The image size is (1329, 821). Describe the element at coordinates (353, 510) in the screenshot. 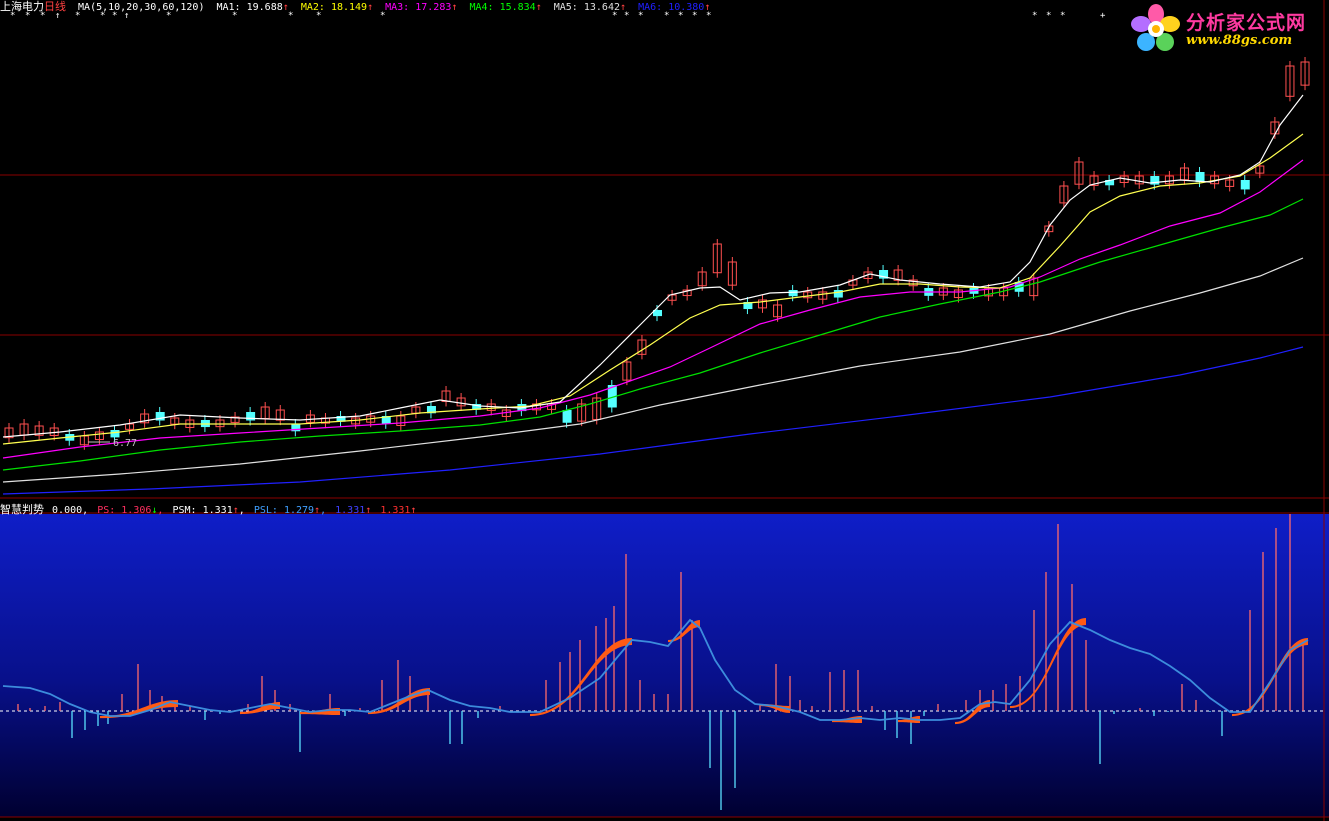

I see `extra-readout-1: 1.331↑` at that location.